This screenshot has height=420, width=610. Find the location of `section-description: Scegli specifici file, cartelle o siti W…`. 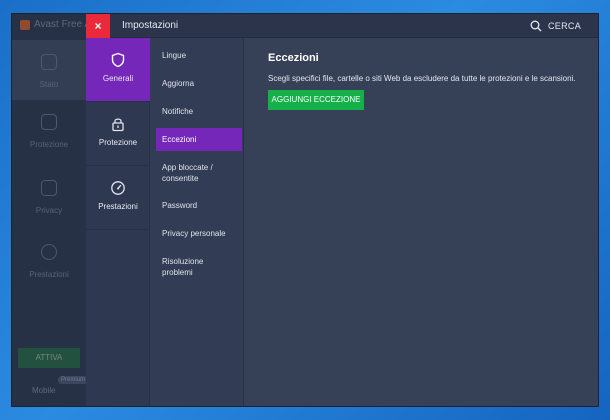

section-description: Scegli specifici file, cartelle o siti W… is located at coordinates (422, 78).